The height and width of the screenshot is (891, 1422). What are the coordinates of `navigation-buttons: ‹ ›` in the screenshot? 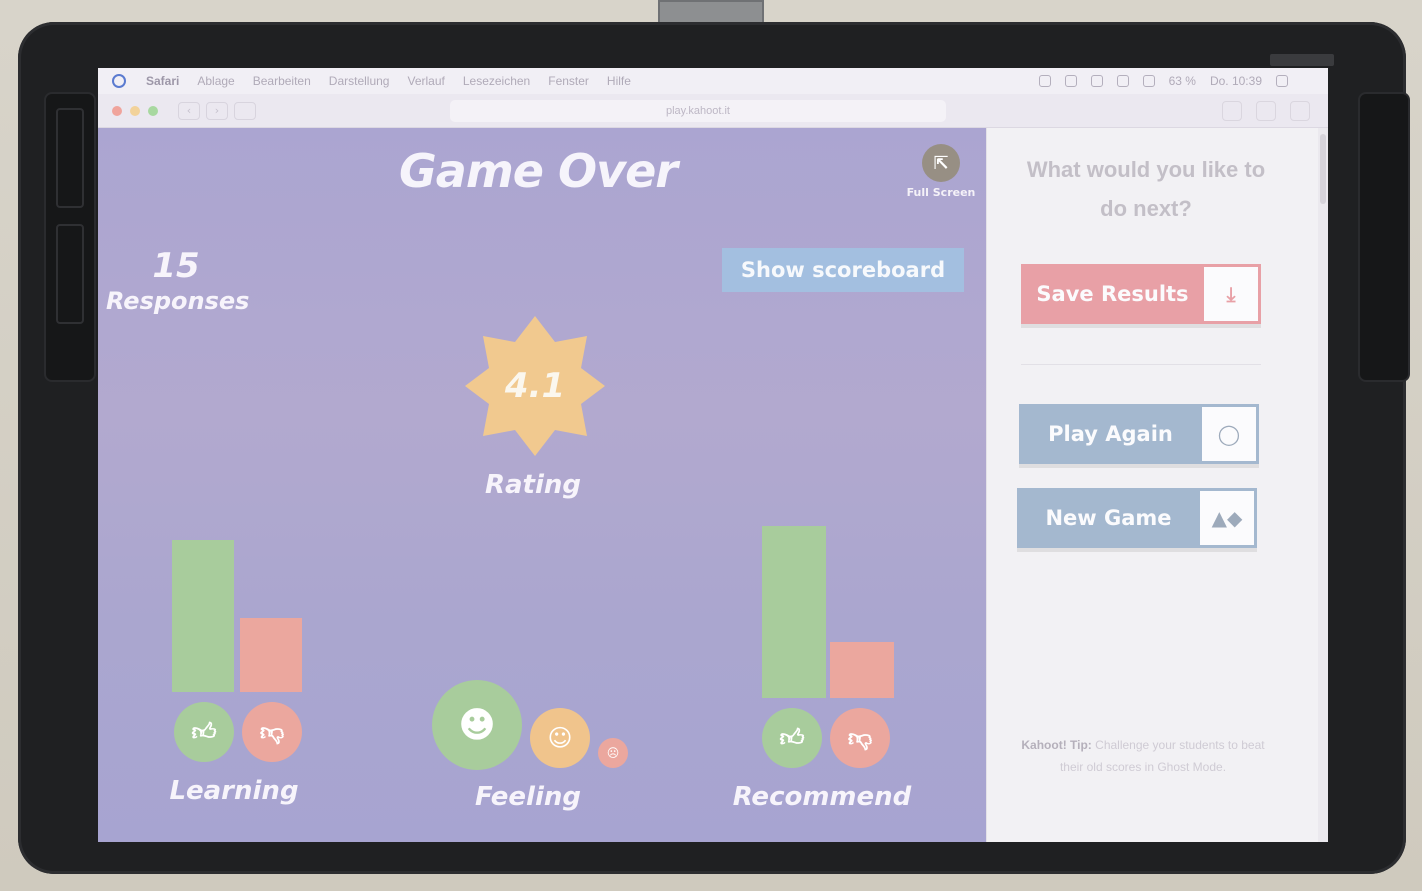 It's located at (217, 111).